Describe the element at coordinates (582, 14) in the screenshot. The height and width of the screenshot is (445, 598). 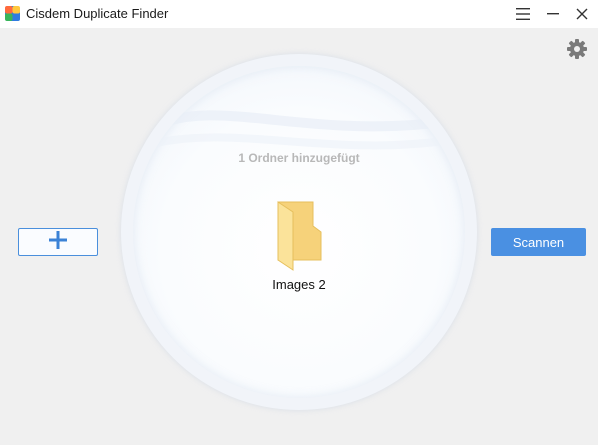
I see `close-icon` at that location.